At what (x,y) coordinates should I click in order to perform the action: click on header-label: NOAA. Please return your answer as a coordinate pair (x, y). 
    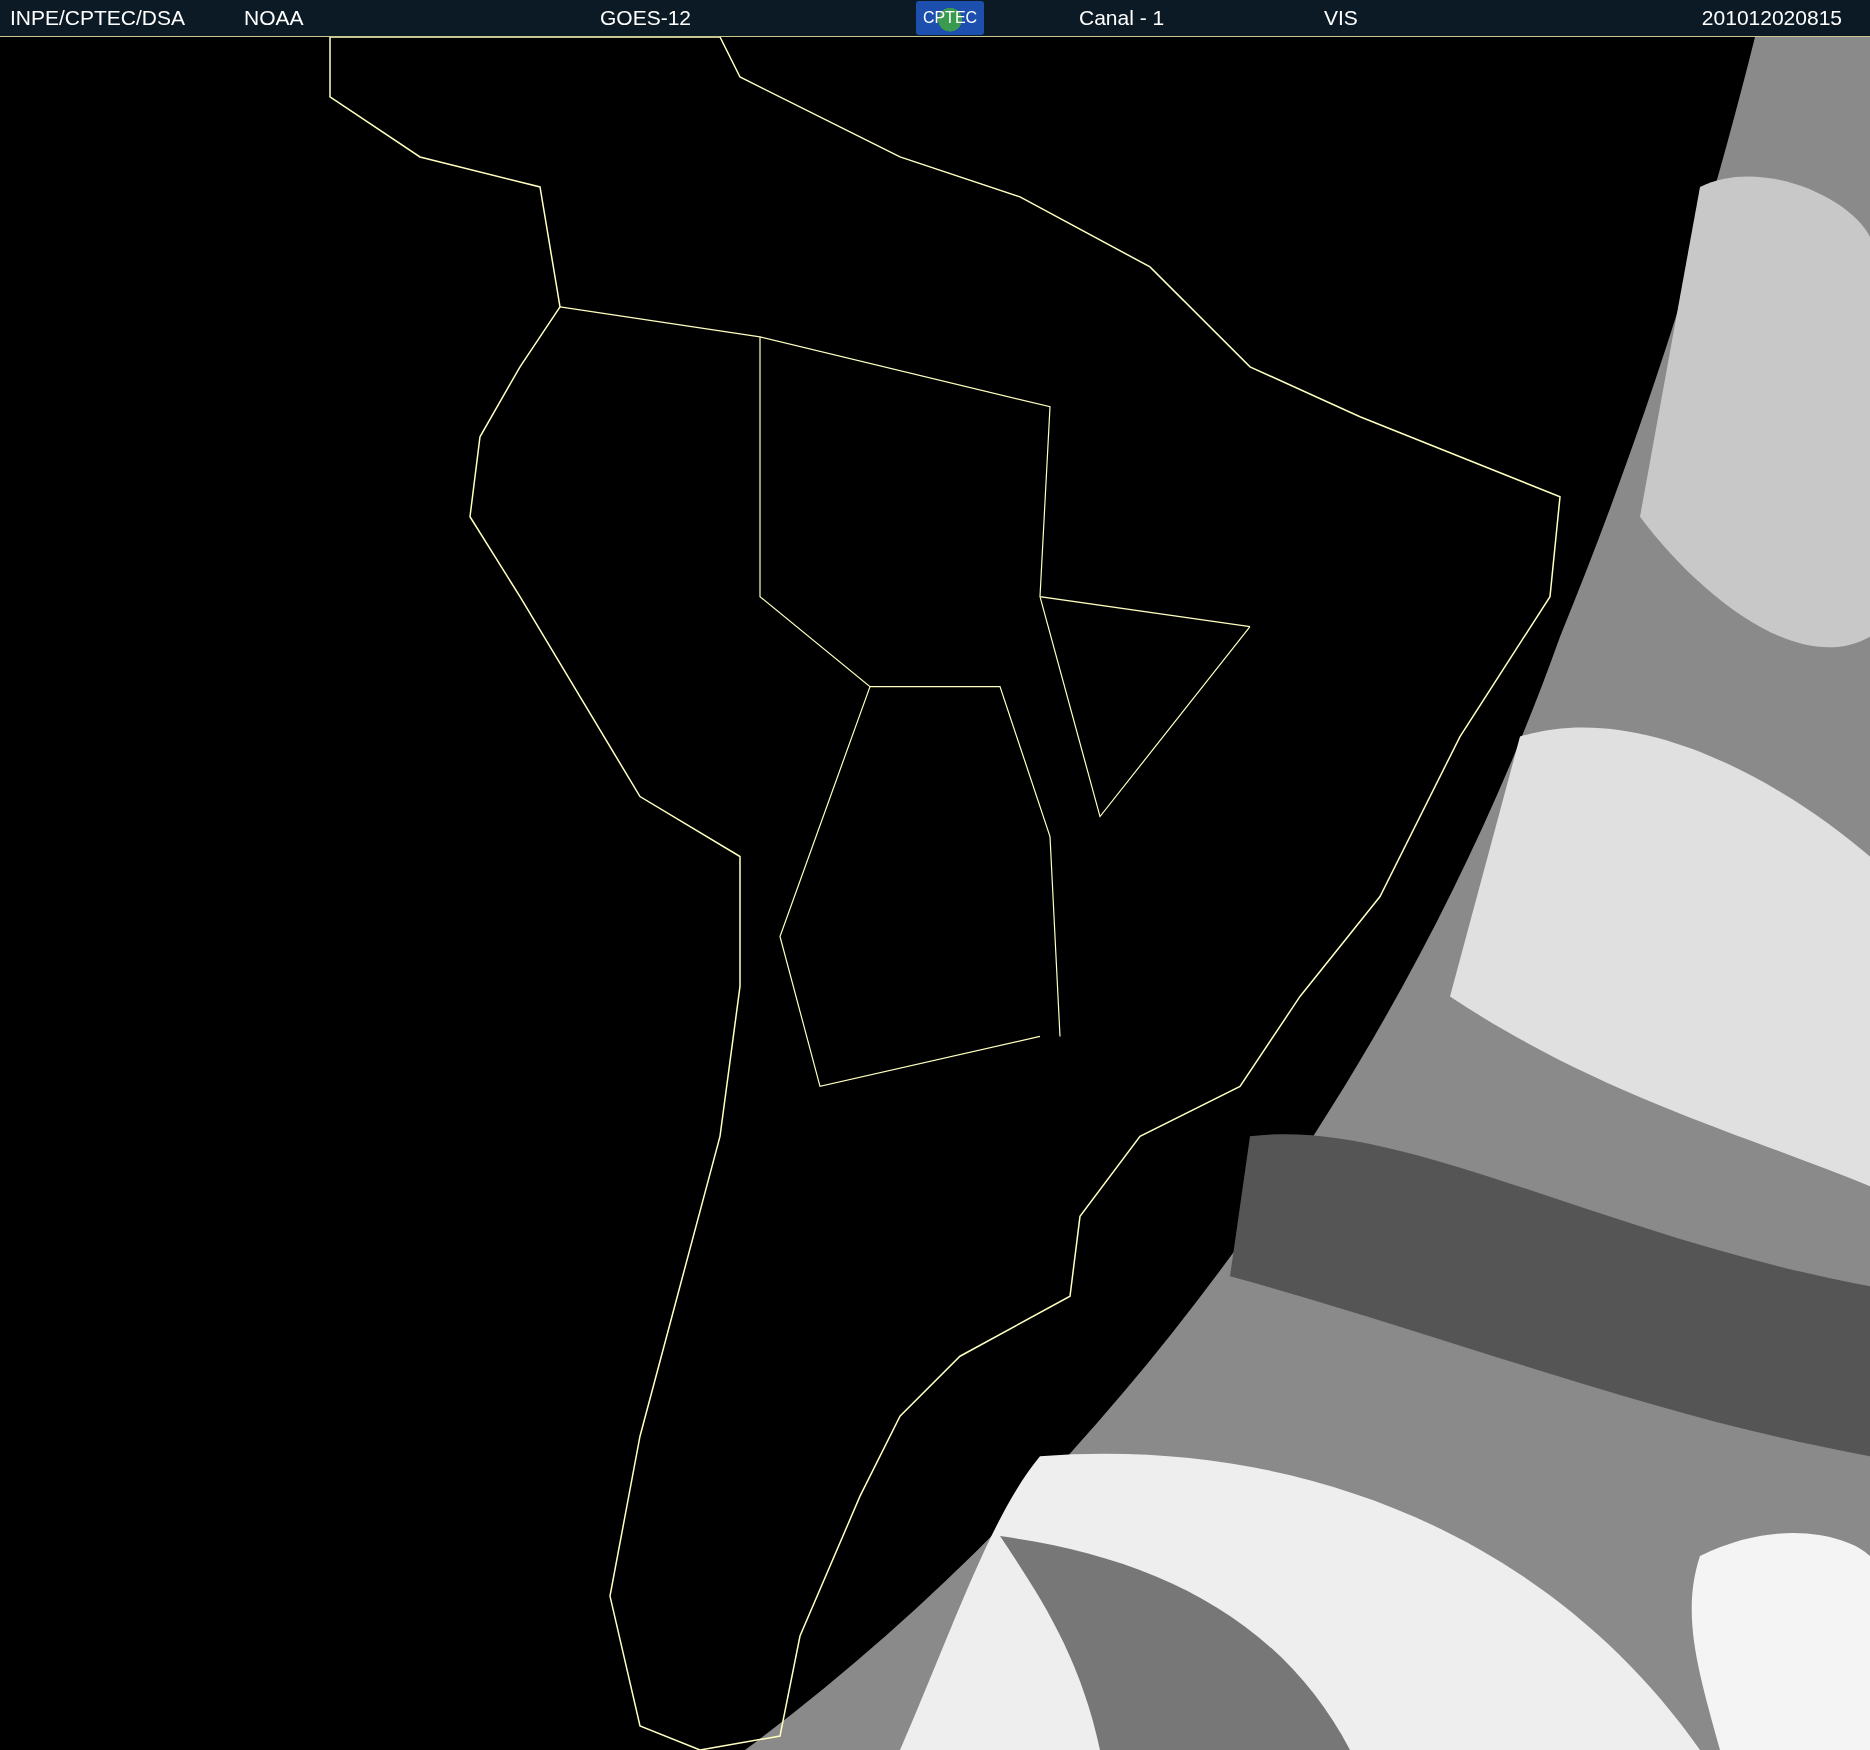
    Looking at the image, I should click on (274, 18).